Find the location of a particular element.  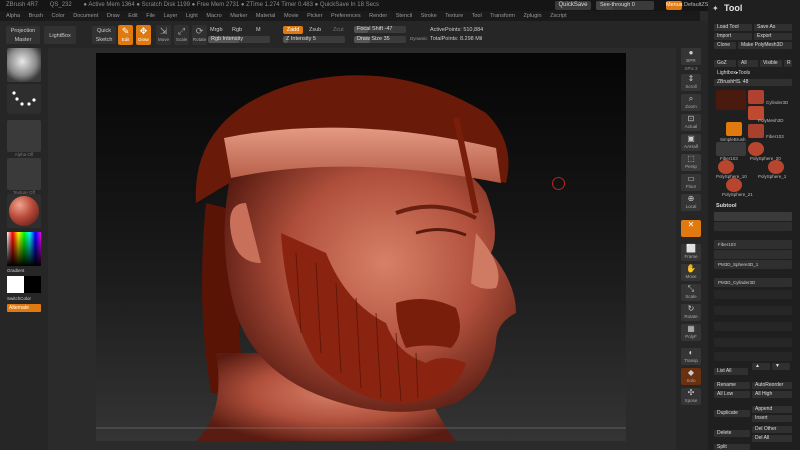

menu-tool: Tool is located at coordinates (477, 16).